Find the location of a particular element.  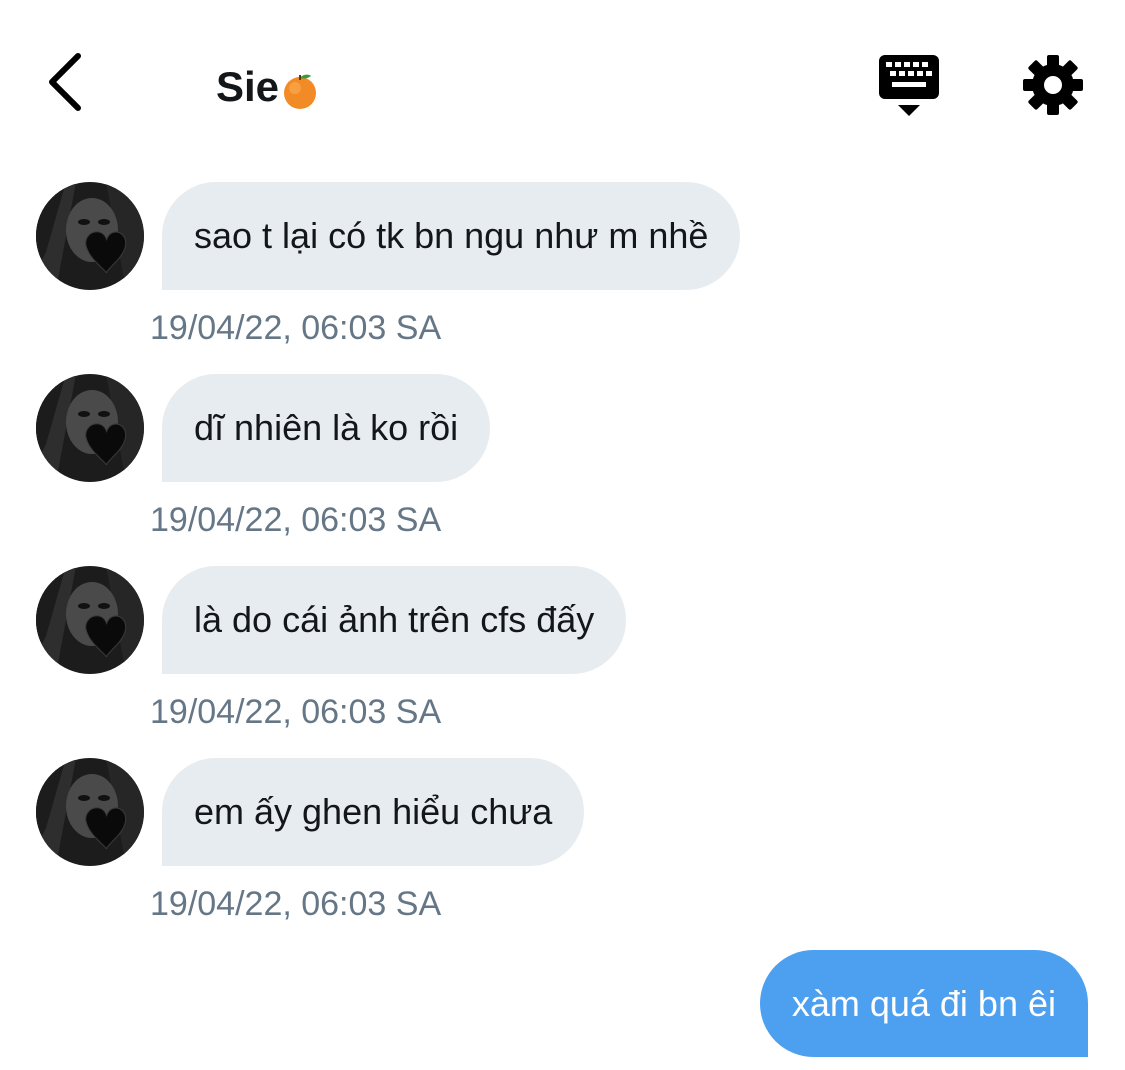

gear-icon is located at coordinates (1053, 85).